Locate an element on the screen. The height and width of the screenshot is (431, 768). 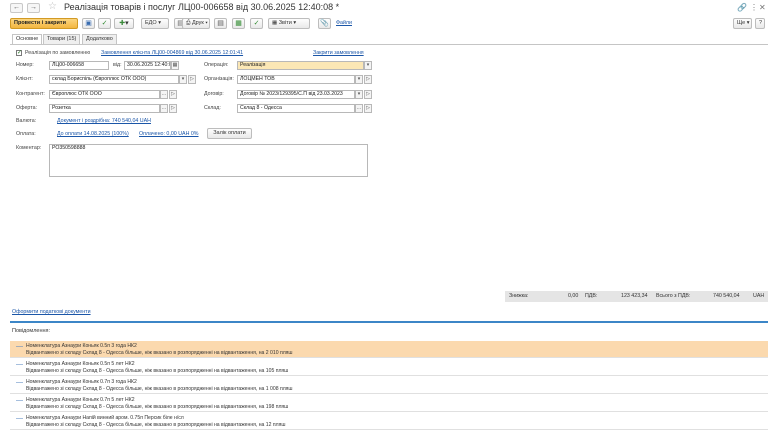
organization-dropdown-icon: ▾ is located at coordinates (359, 79).